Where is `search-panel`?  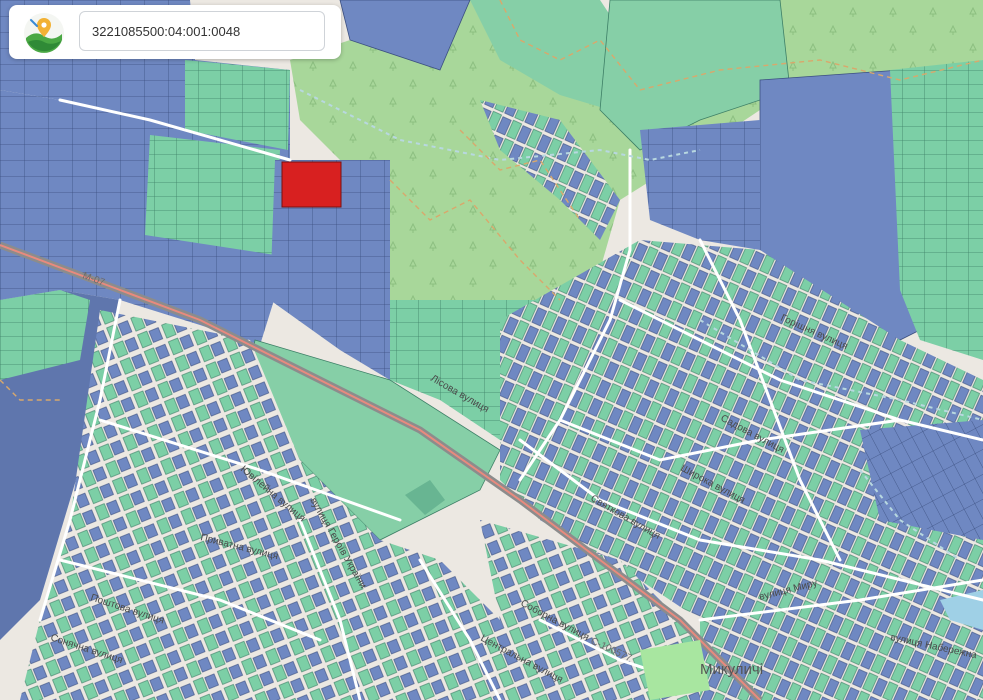
search-panel is located at coordinates (175, 32).